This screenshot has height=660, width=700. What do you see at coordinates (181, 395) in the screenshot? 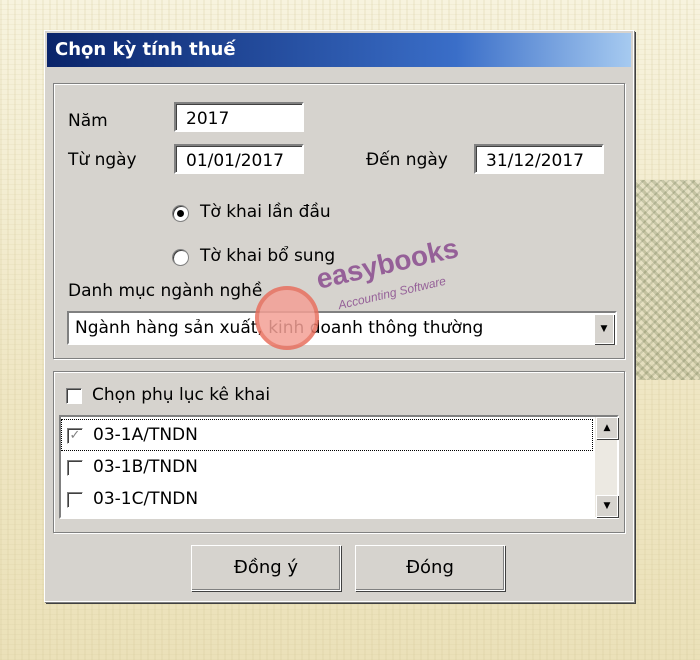
I see `select-all-appendix-label: Chọn phụ lục kê khai` at bounding box center [181, 395].